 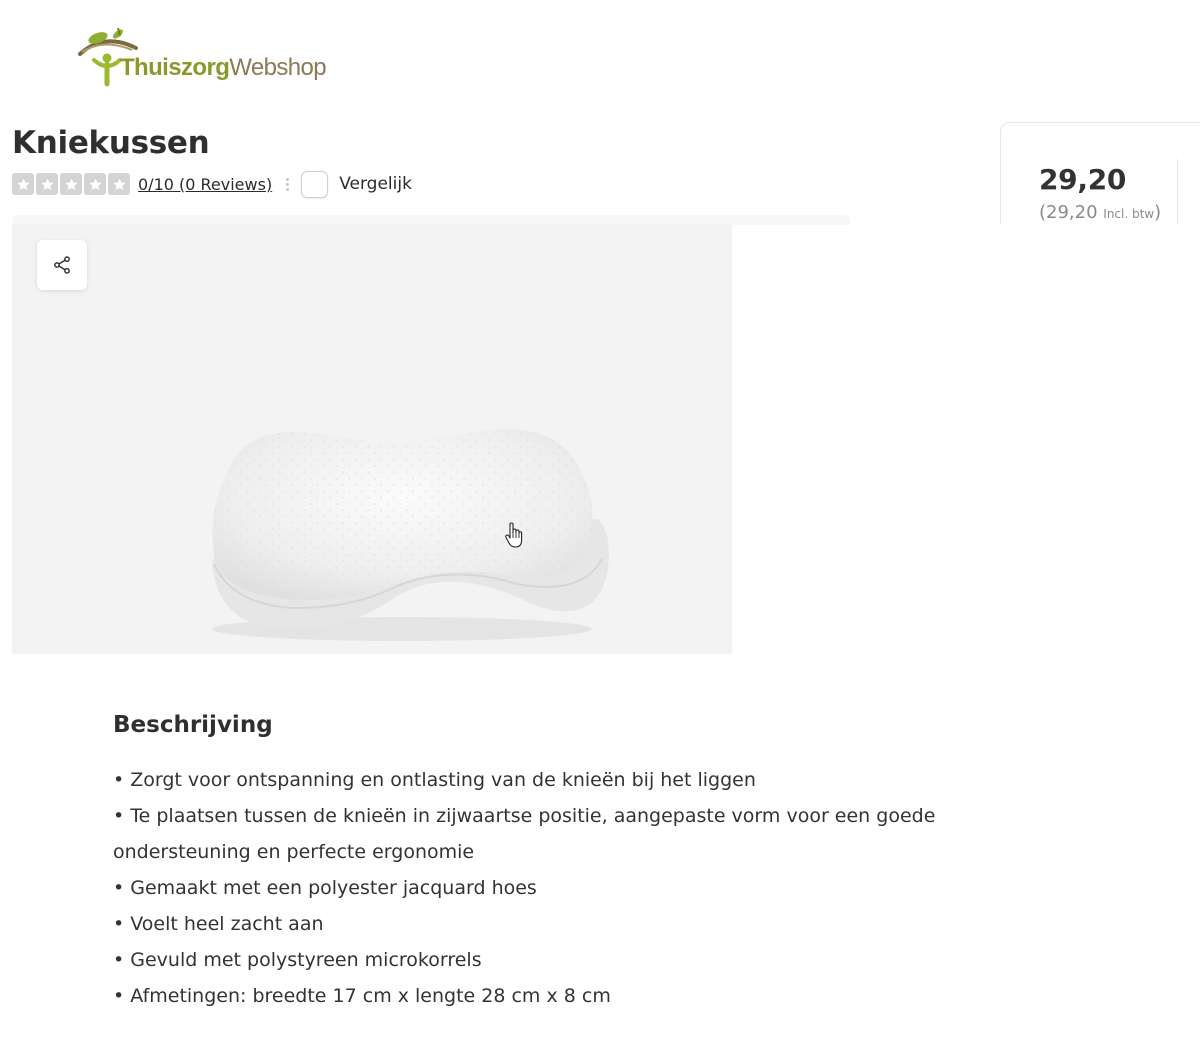 I want to click on description-heading: Beschrijving, so click(x=193, y=725).